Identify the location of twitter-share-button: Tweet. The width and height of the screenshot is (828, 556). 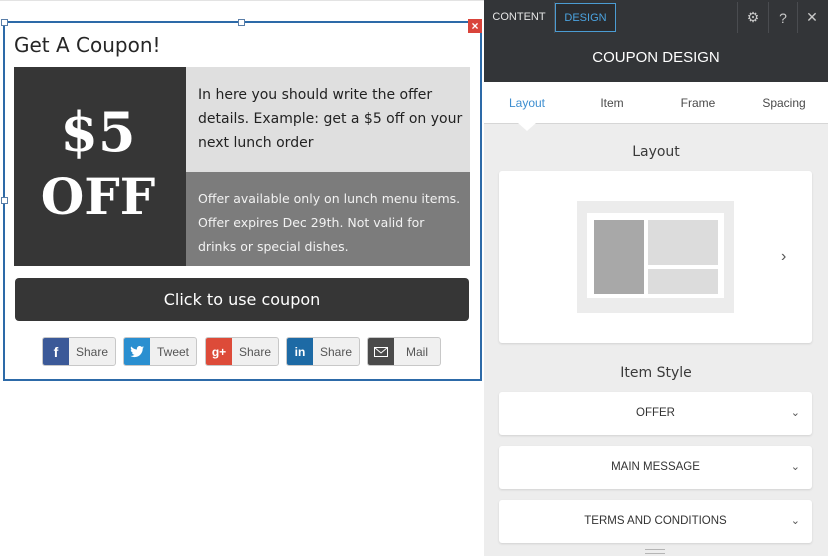
(160, 351).